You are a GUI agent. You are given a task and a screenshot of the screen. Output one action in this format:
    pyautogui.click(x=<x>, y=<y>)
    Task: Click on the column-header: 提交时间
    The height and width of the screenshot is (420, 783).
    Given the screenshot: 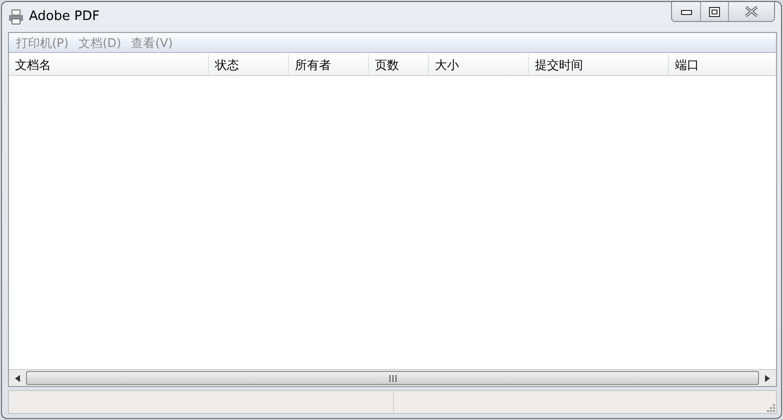 What is the action you would take?
    pyautogui.click(x=599, y=64)
    